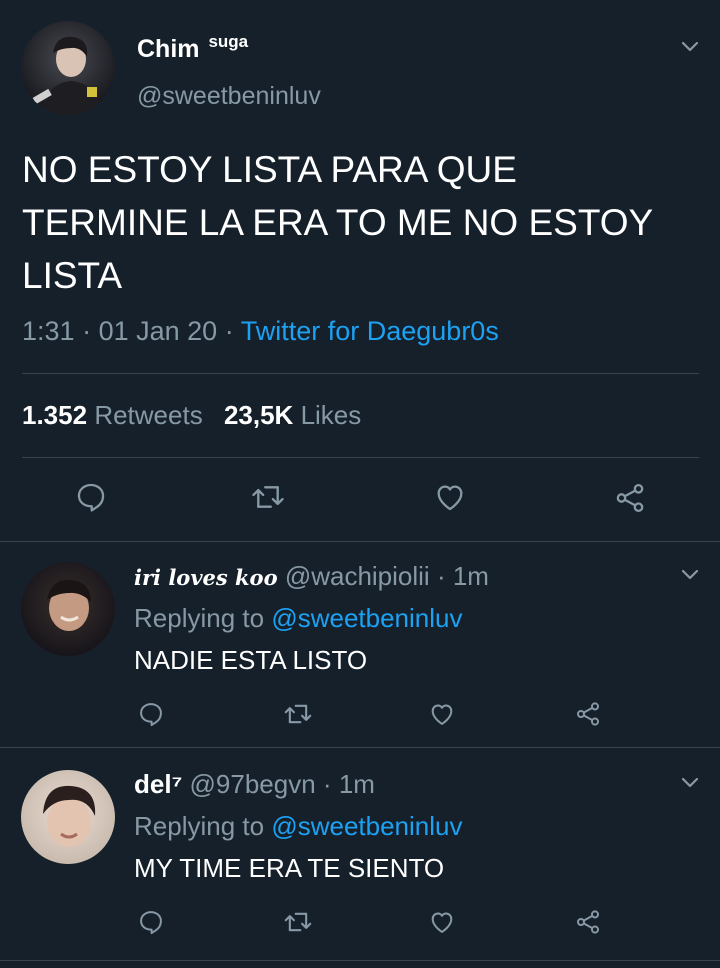  Describe the element at coordinates (269, 169) in the screenshot. I see `main-tweet-text-line: NO ESTOY LISTA PARA QUE` at that location.